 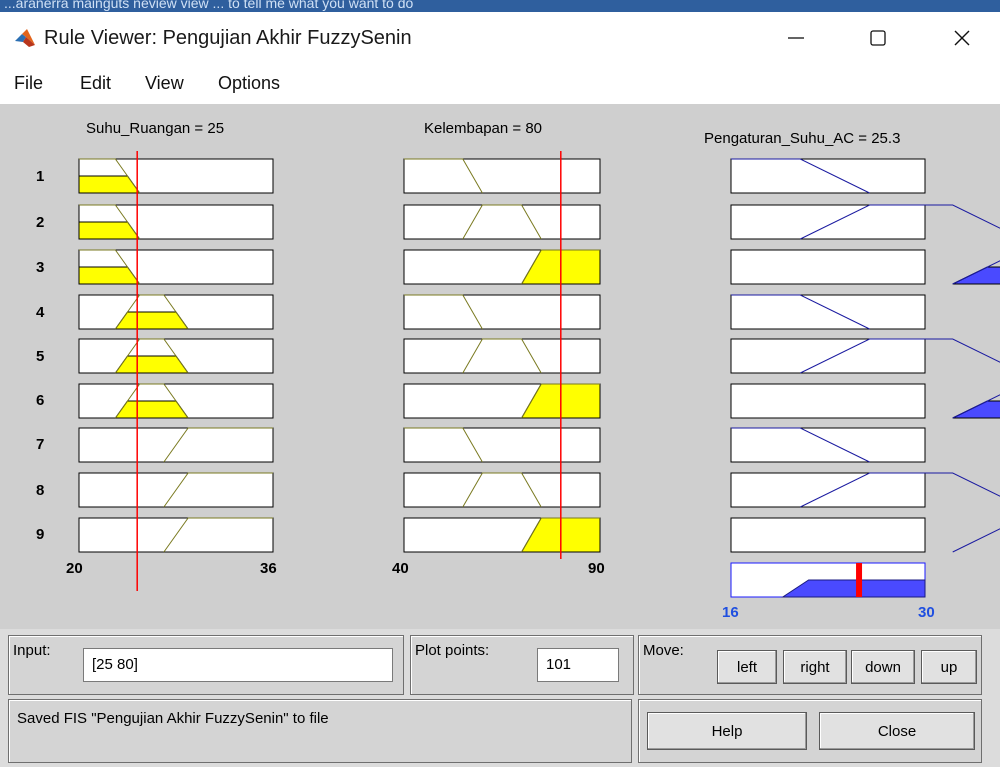 I want to click on help-button: Help, so click(x=727, y=731).